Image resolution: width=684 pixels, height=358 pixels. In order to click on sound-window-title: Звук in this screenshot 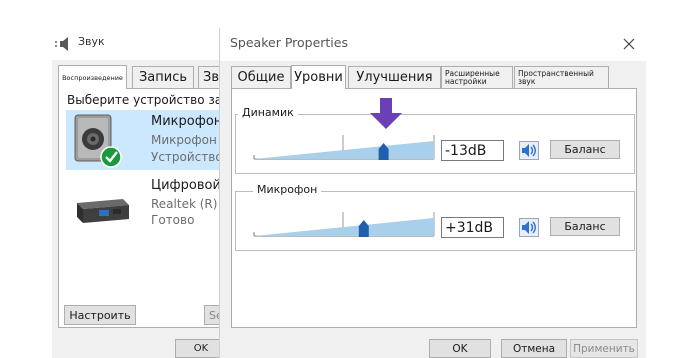, I will do `click(91, 41)`.